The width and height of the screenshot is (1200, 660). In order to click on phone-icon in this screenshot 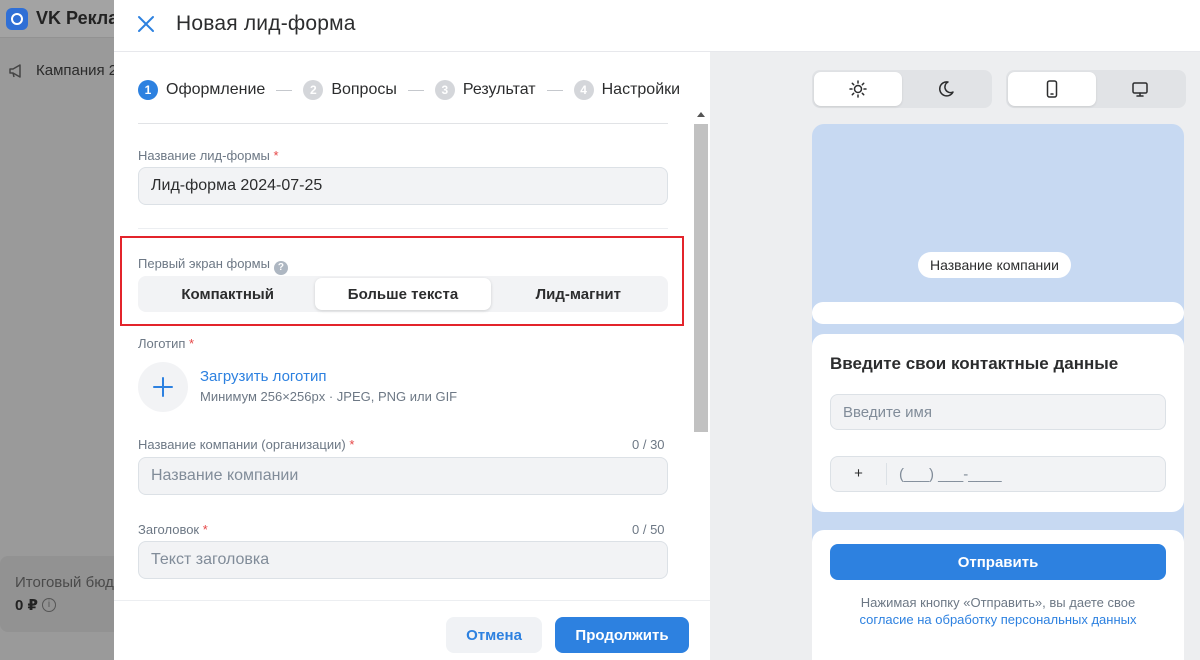, I will do `click(1052, 89)`.